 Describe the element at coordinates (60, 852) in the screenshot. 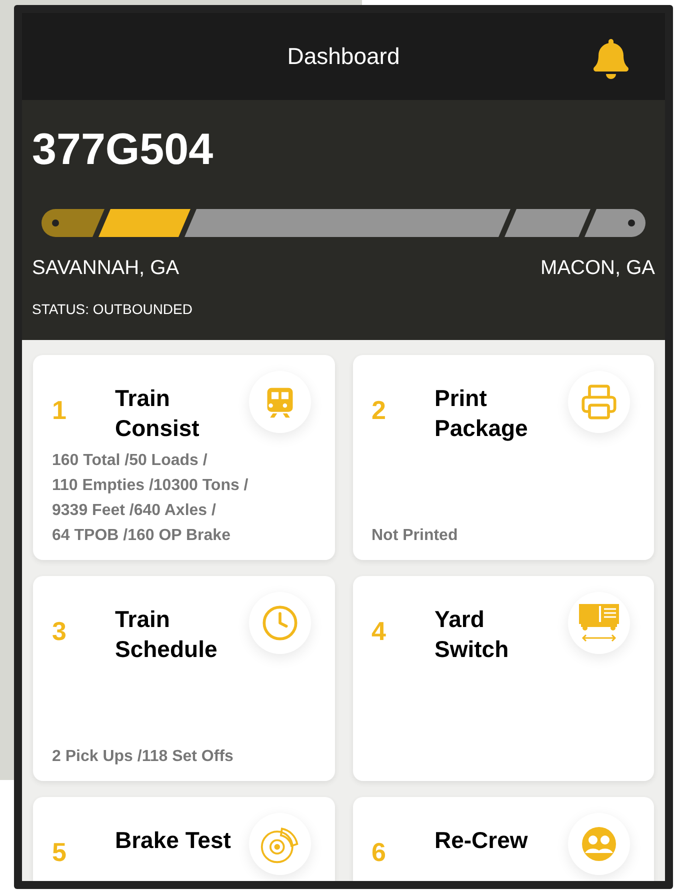

I see `card-number: 5` at that location.